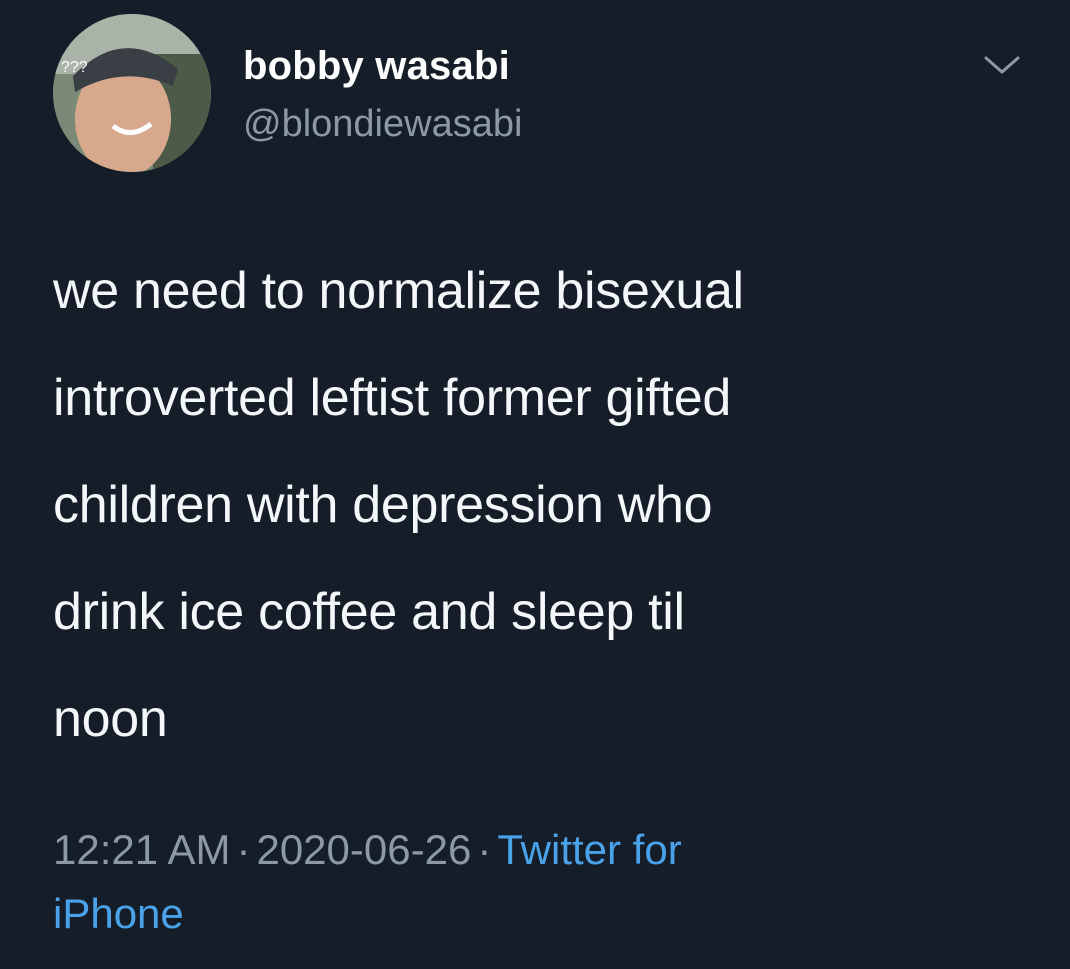 This screenshot has height=969, width=1070. I want to click on tweet-time: 12:21 AM, so click(141, 849).